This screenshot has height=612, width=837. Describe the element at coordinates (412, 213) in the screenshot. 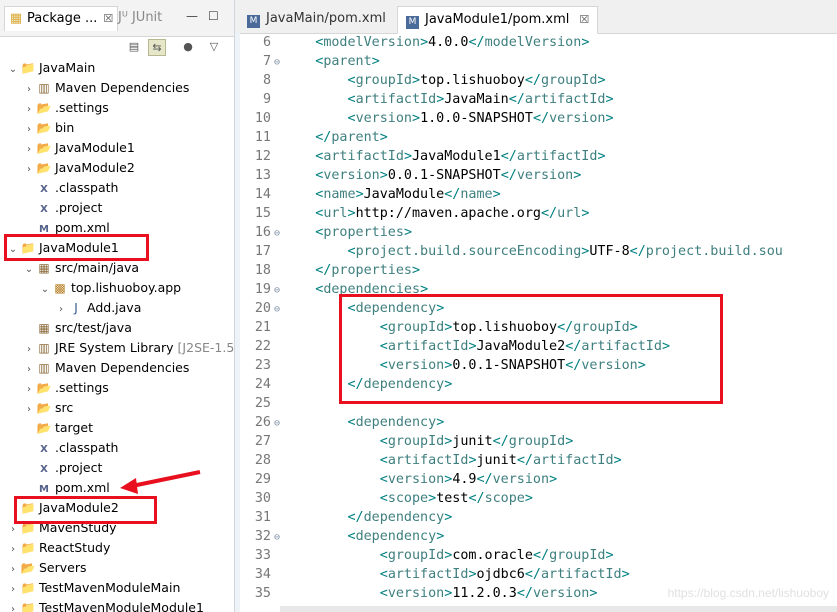

I see `code-line: 15 <url>http://maven.apache.org</url>` at that location.